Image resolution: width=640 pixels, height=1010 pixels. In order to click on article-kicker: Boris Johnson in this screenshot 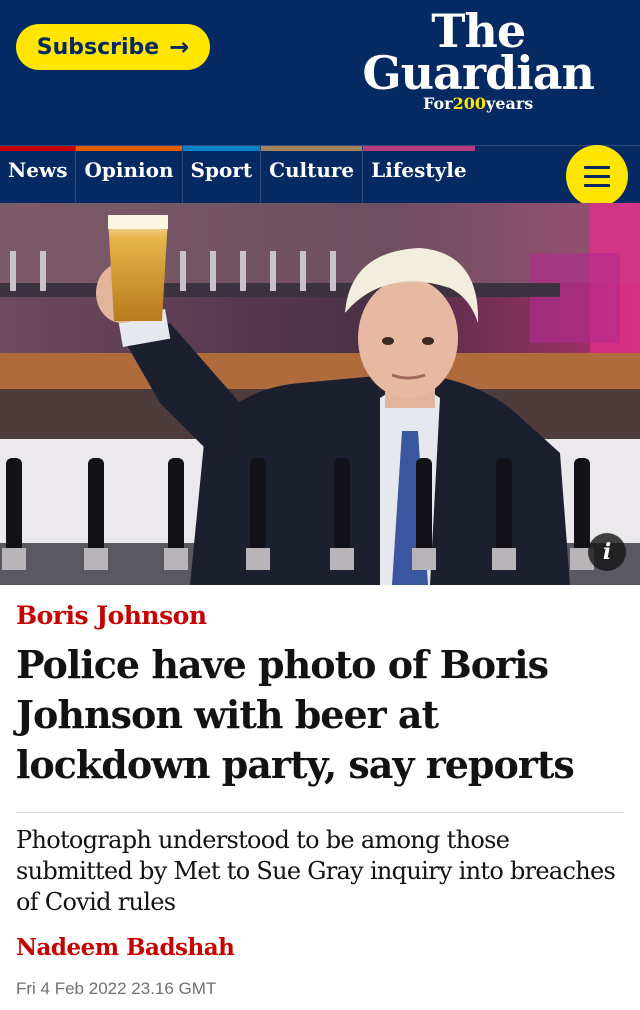, I will do `click(320, 615)`.